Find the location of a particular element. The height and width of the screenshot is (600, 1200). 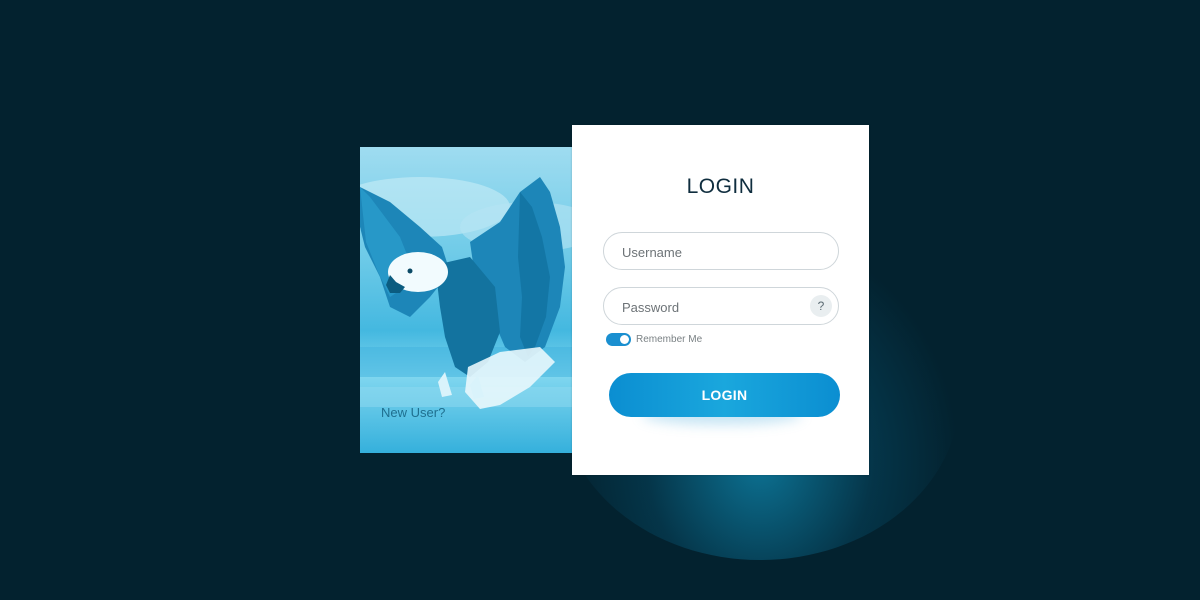

login-title: LOGIN is located at coordinates (720, 186).